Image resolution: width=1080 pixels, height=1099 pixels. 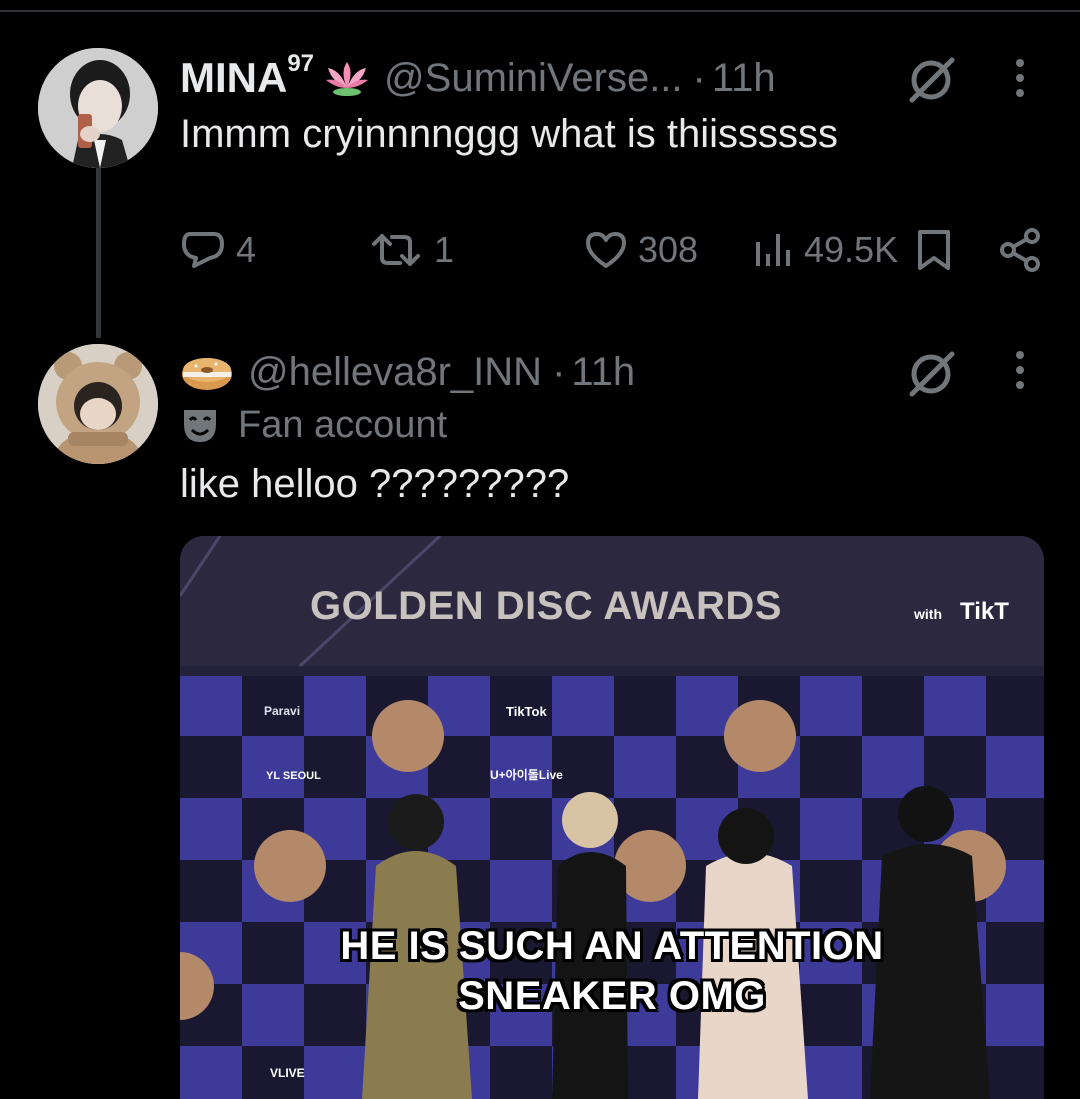 I want to click on video-subtitle-line2: SNEAKER OMG, so click(x=612, y=996).